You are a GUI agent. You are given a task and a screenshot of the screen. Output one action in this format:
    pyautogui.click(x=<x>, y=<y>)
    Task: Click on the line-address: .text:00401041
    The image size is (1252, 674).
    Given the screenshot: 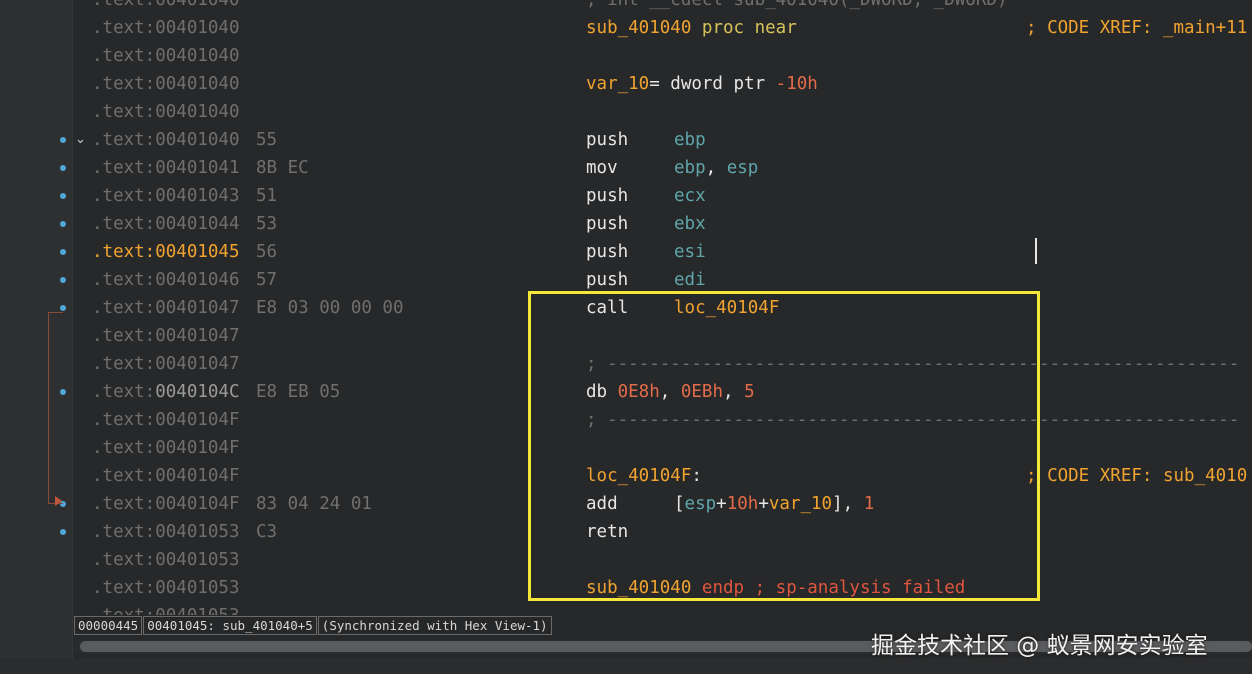 What is the action you would take?
    pyautogui.click(x=166, y=168)
    